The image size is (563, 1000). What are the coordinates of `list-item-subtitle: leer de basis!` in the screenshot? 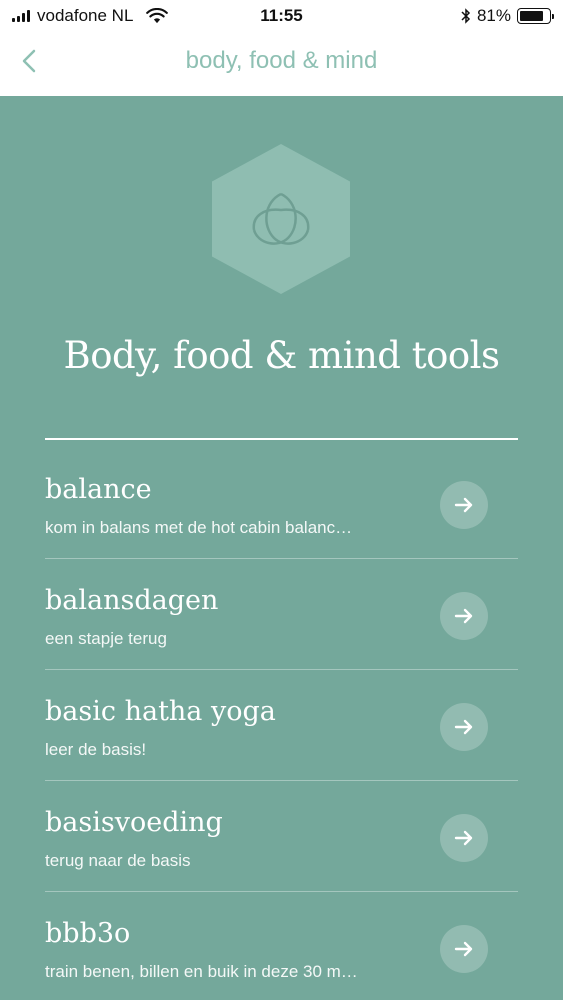 It's located at (96, 749).